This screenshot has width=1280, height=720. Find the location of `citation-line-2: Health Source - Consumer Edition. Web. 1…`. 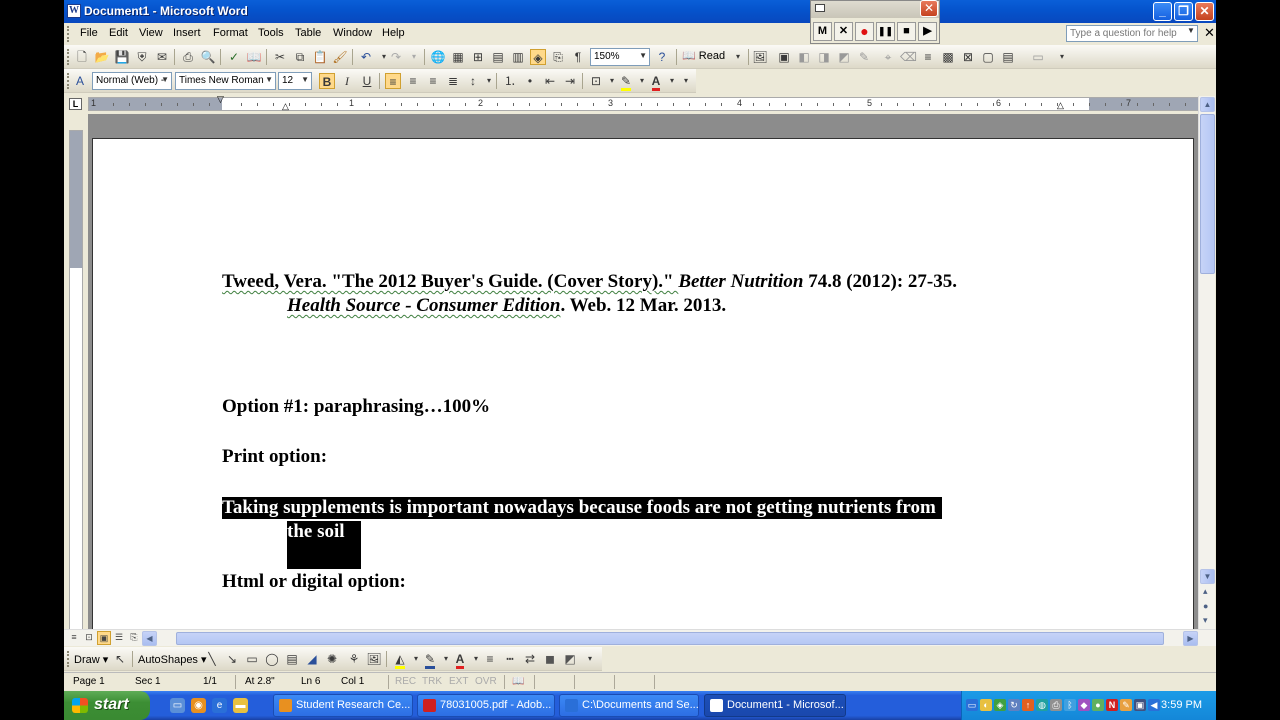

citation-line-2: Health Source - Consumer Edition. Web. 1… is located at coordinates (506, 306).